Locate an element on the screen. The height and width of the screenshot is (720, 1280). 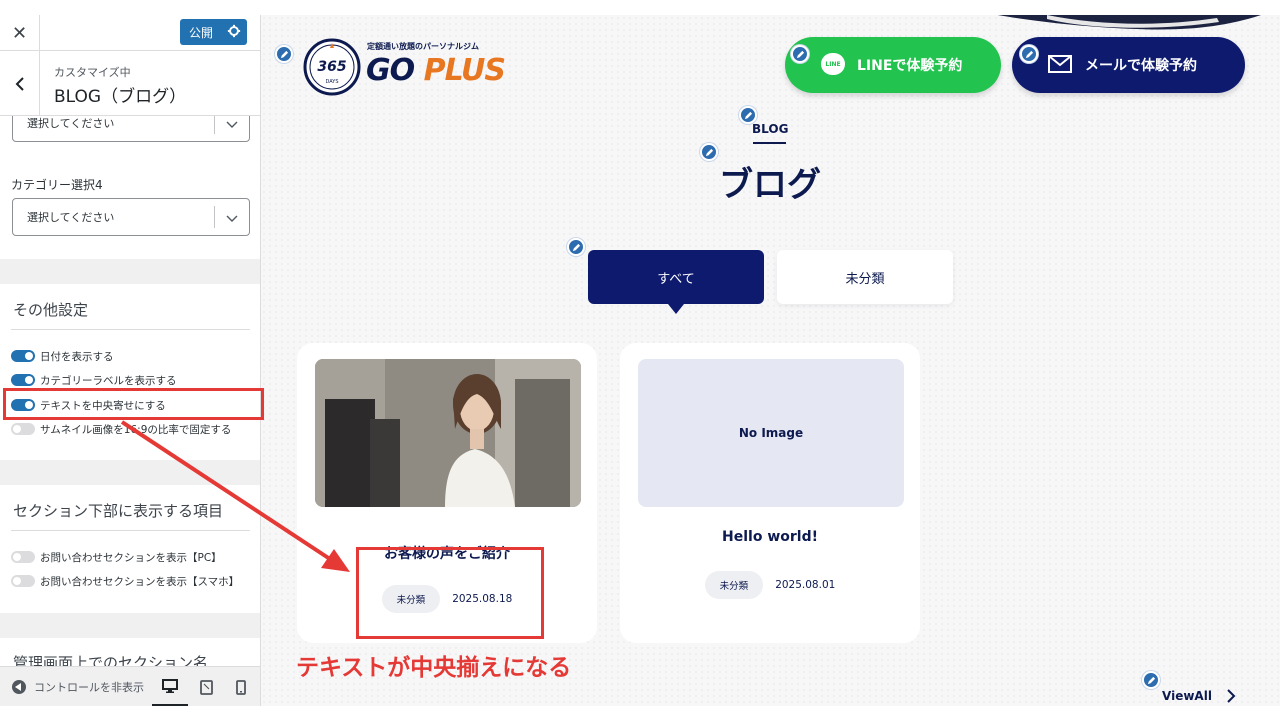
header-decoration is located at coordinates (1129, 22).